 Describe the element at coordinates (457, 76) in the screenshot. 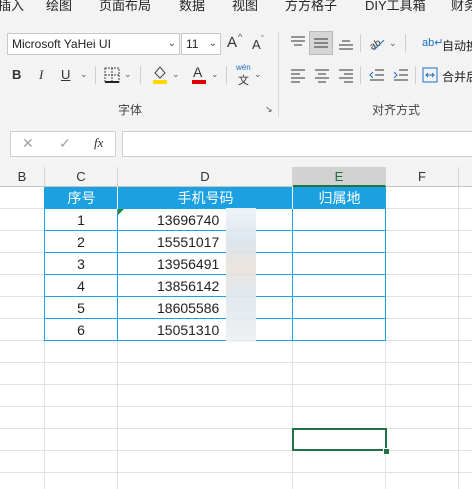

I see `merge-center-label: 合并后` at that location.